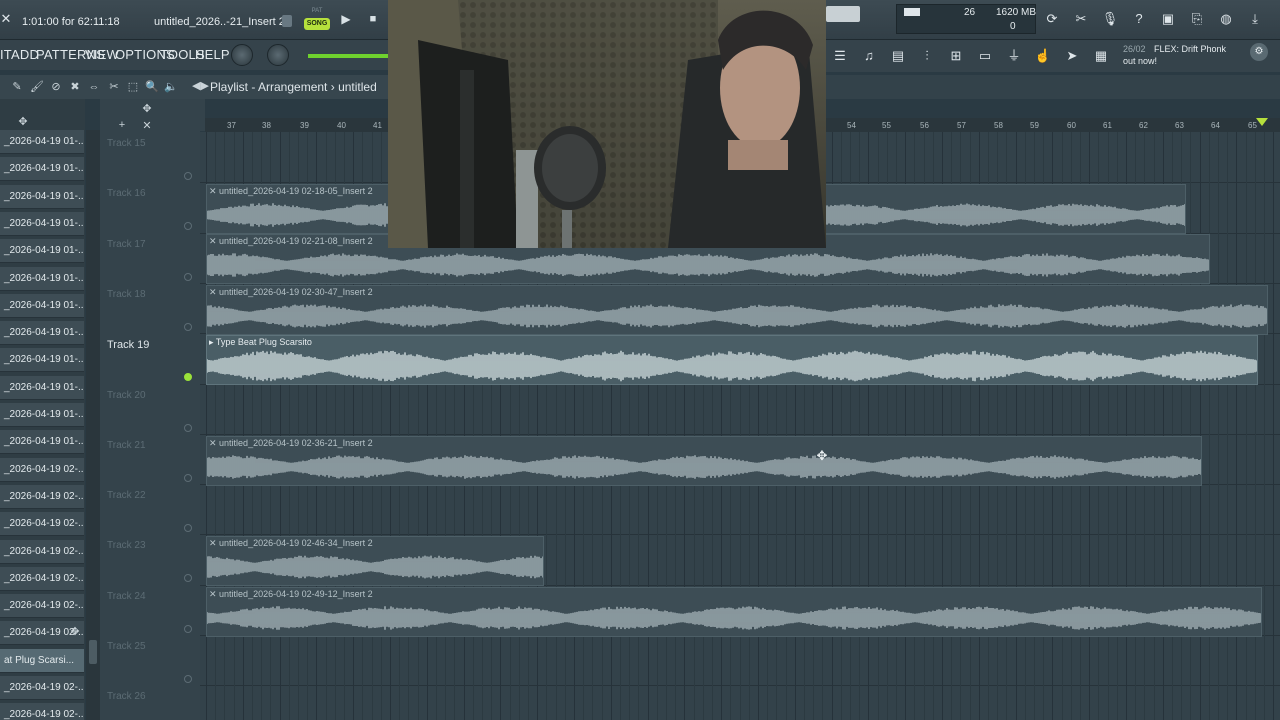 The width and height of the screenshot is (1280, 720). What do you see at coordinates (212, 54) in the screenshot?
I see `menu-help: HELP` at bounding box center [212, 54].